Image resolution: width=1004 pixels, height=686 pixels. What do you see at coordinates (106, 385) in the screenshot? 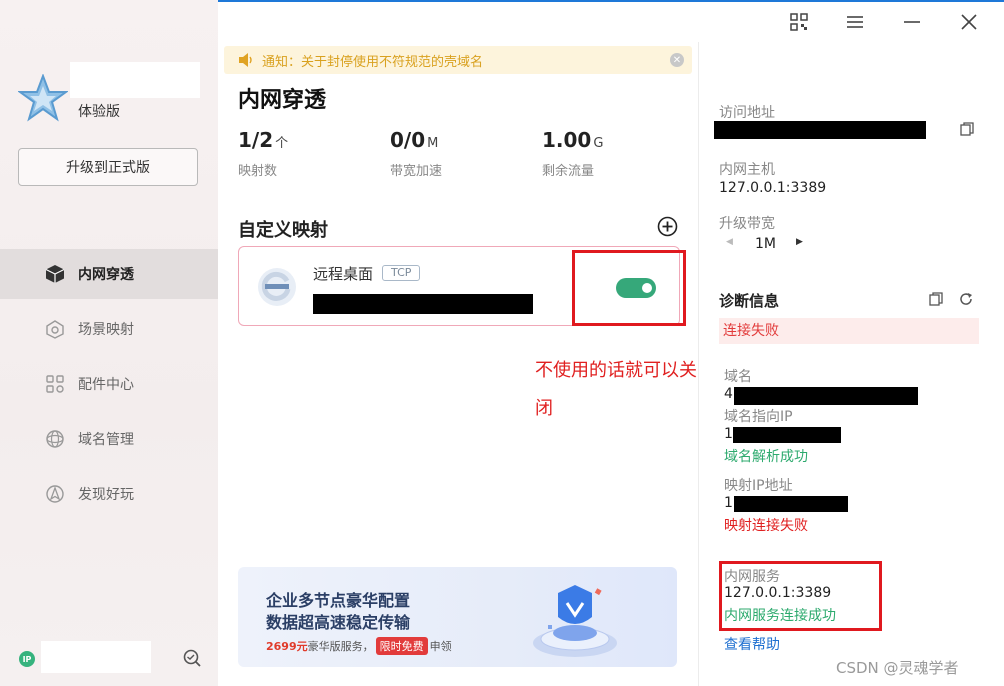
I see `sidebar-item-label: 配件中心` at bounding box center [106, 385].